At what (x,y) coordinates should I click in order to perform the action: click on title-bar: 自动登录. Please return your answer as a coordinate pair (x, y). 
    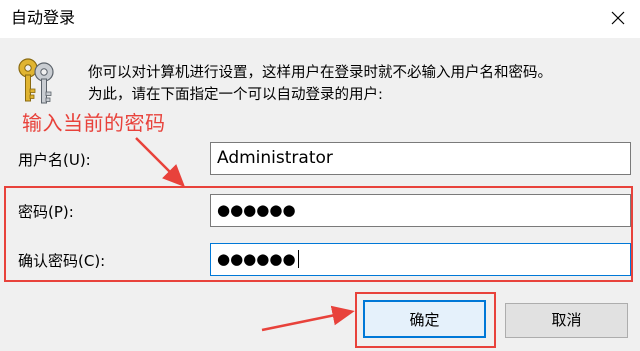
    Looking at the image, I should click on (320, 19).